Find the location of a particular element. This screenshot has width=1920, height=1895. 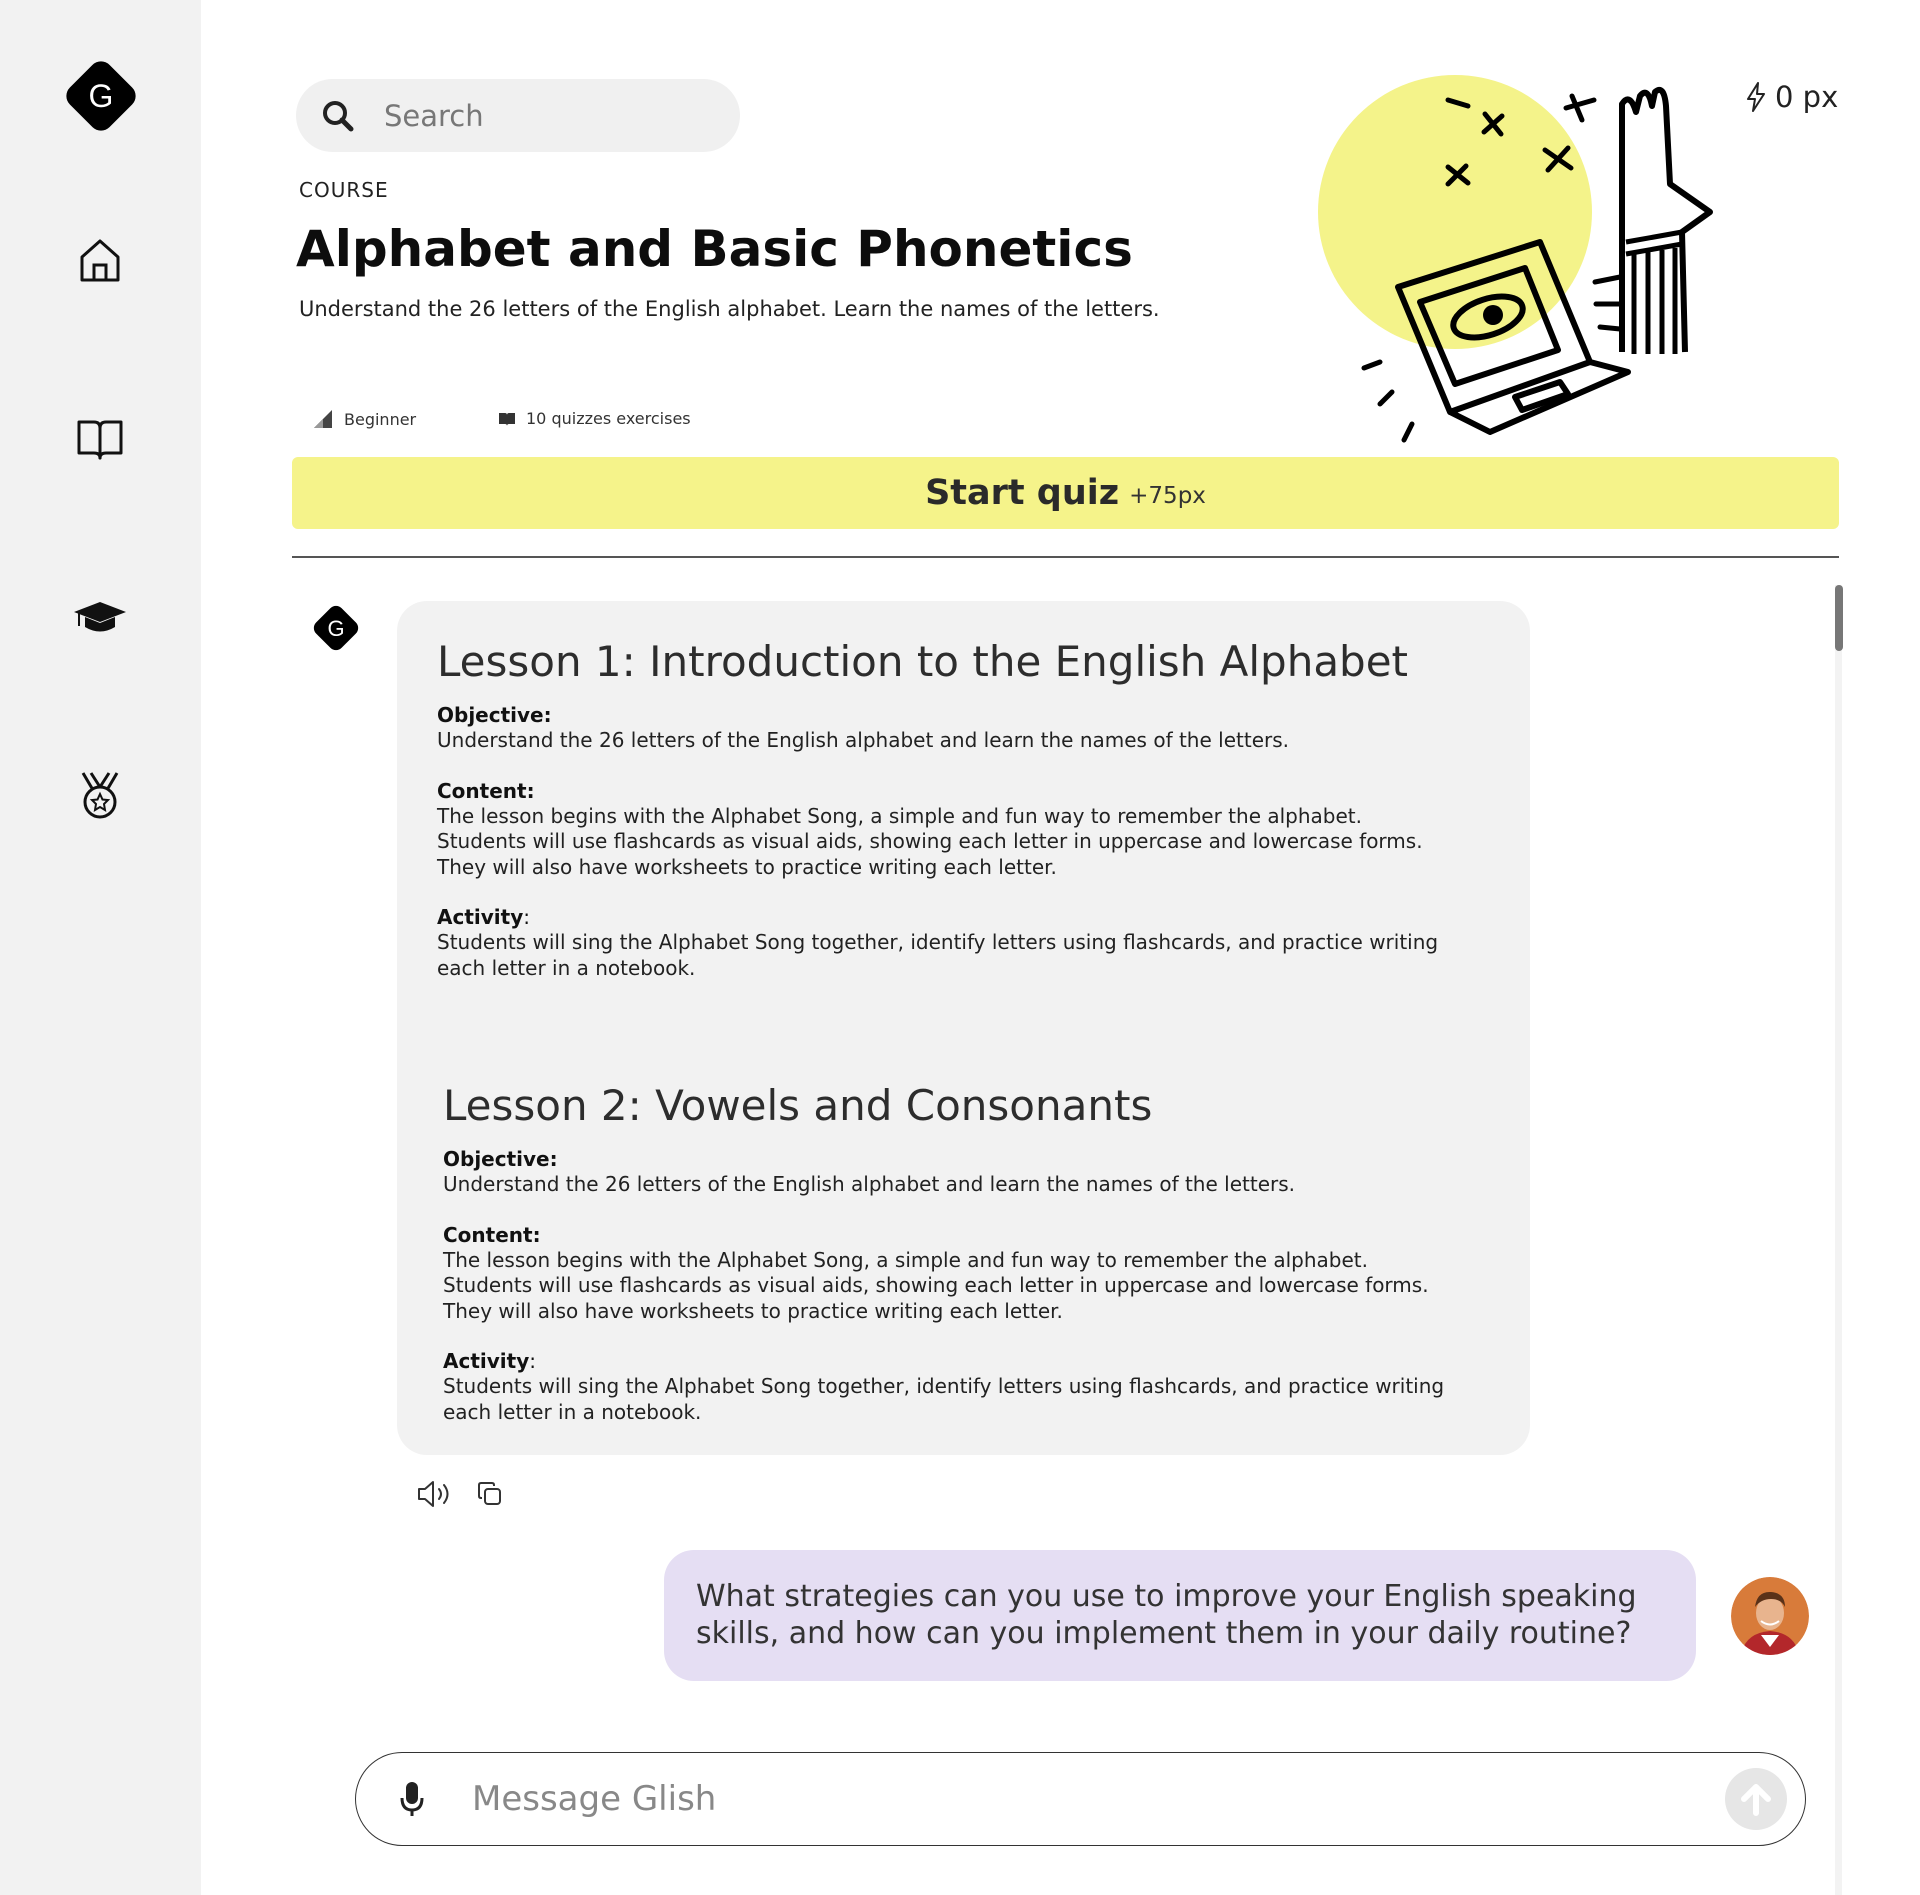

message-composer is located at coordinates (1080, 1799).